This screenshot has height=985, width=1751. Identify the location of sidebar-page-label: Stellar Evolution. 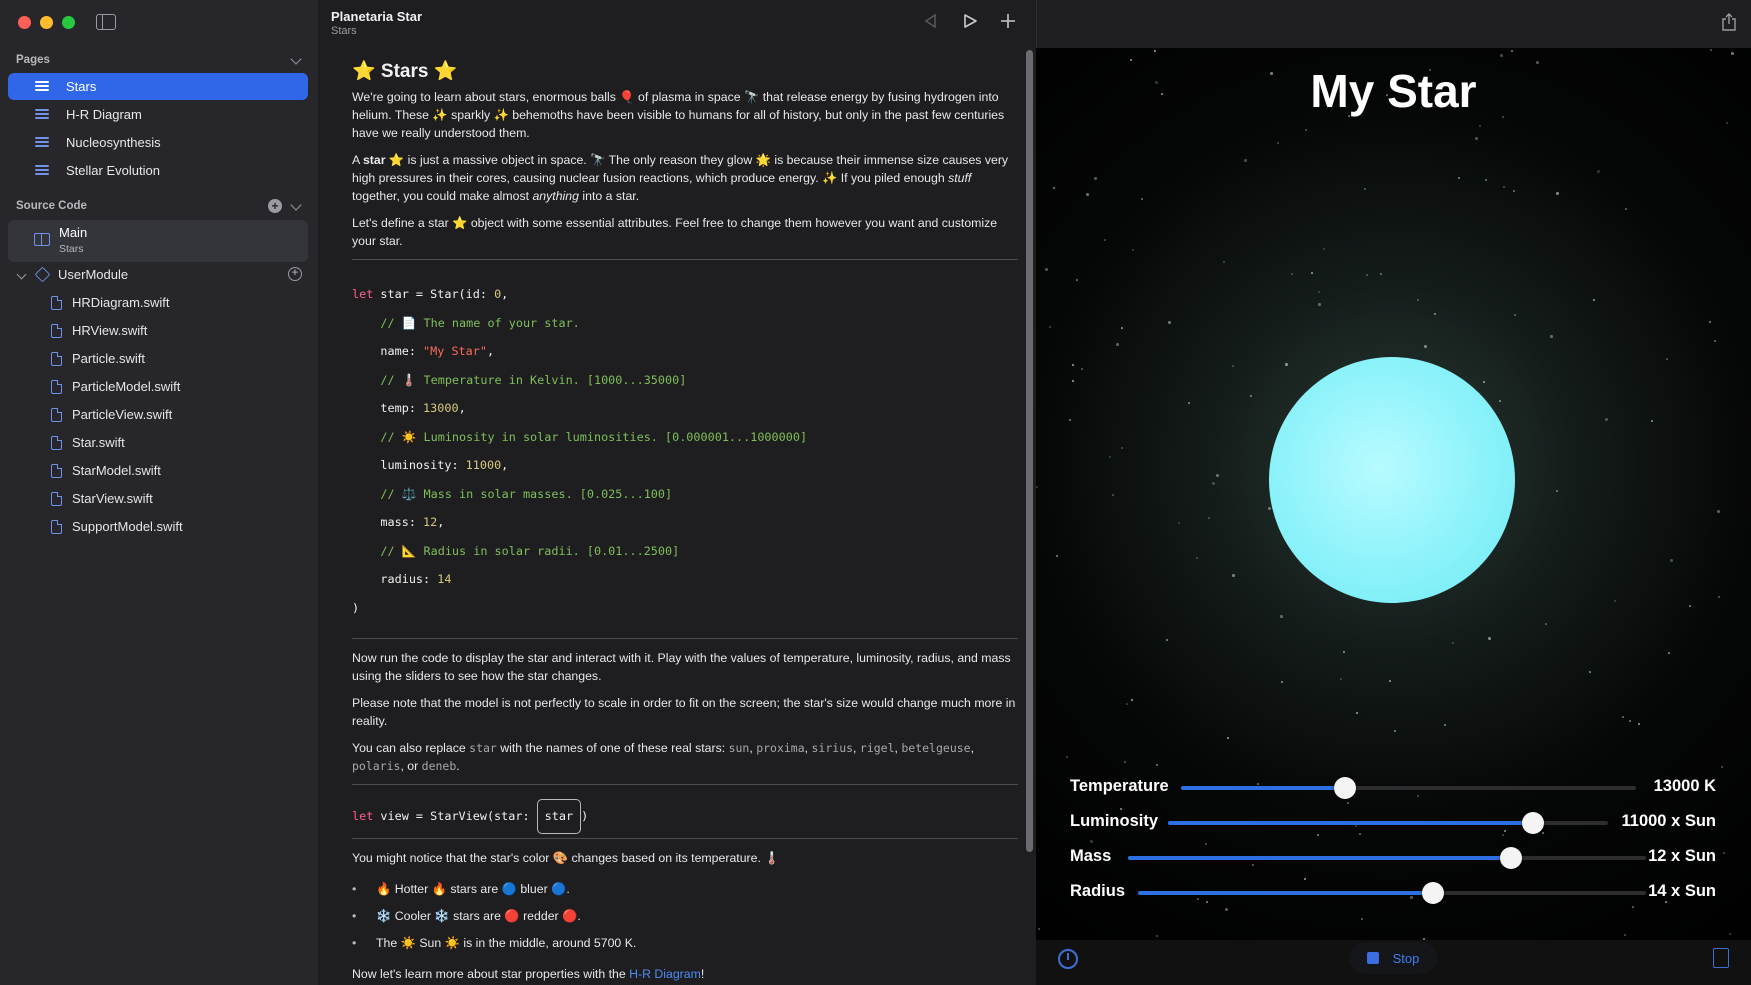
(113, 170).